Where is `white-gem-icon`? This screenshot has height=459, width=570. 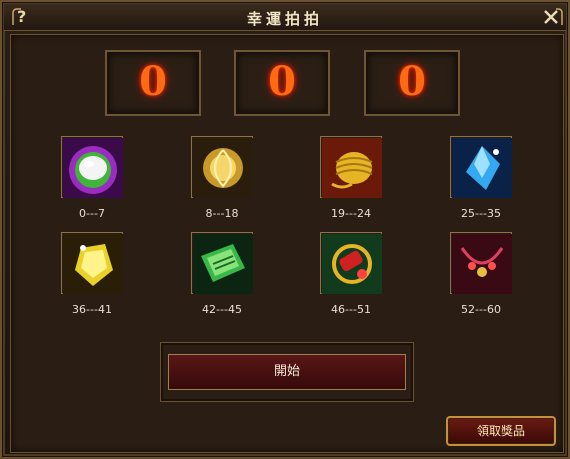
white-gem-icon is located at coordinates (93, 168).